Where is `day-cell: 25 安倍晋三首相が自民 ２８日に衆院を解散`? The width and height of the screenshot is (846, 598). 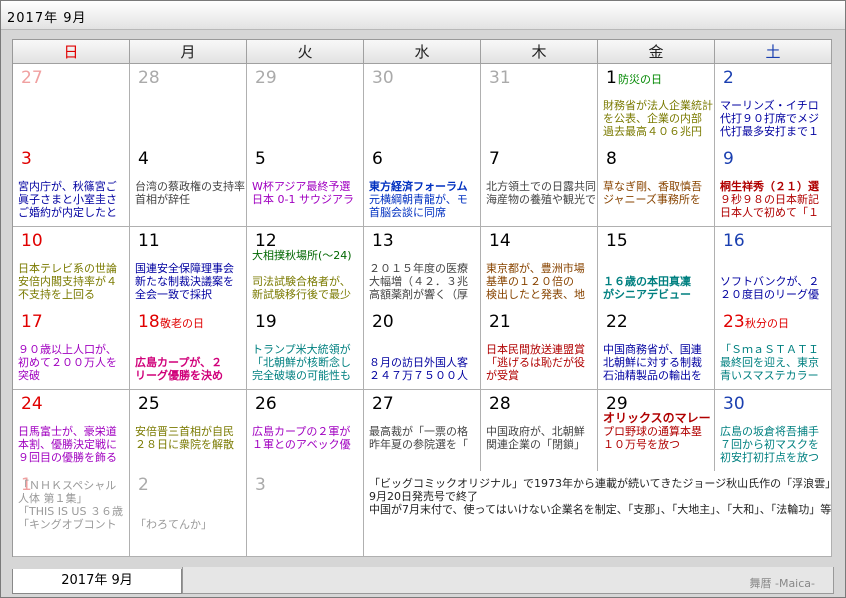
day-cell: 25 安倍晋三首相が自民 ２８日に衆院を解散 is located at coordinates (188, 431).